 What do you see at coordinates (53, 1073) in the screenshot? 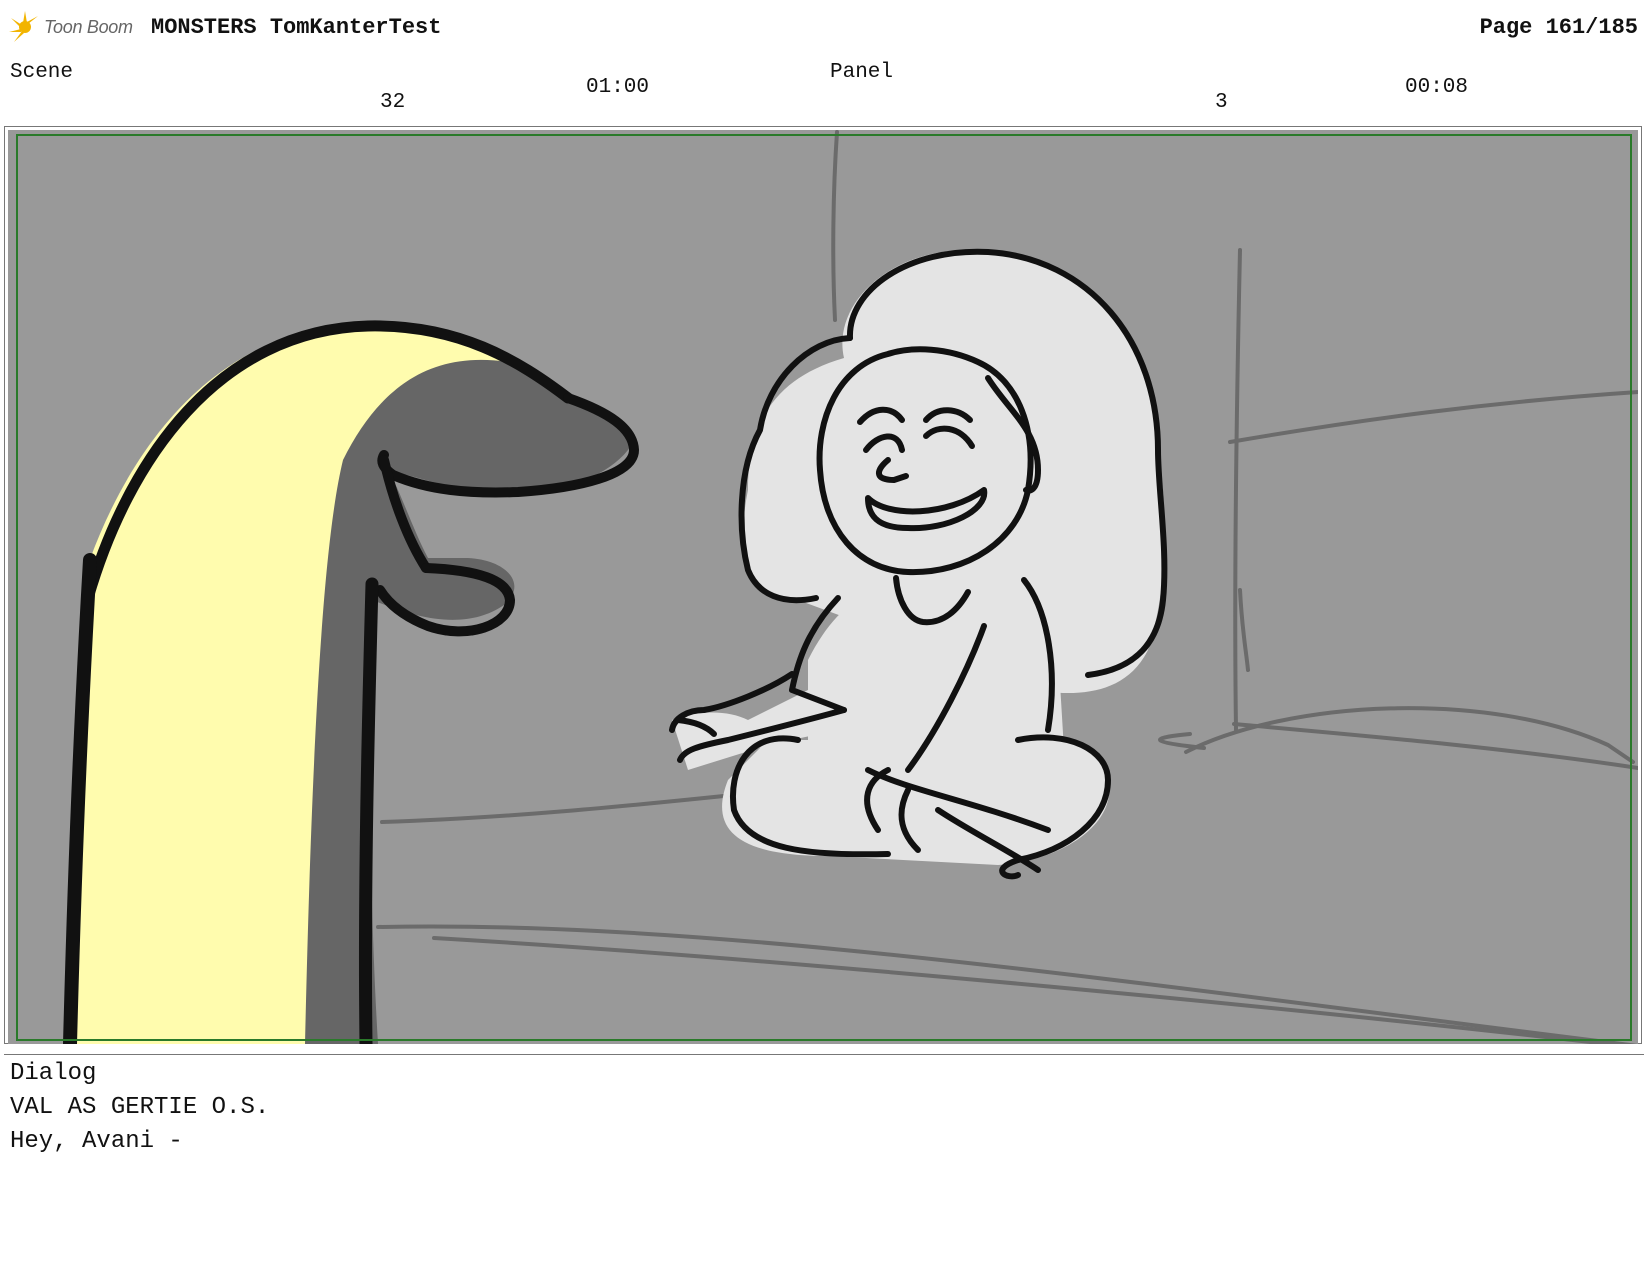
I see `dialog-label: Dialog` at bounding box center [53, 1073].